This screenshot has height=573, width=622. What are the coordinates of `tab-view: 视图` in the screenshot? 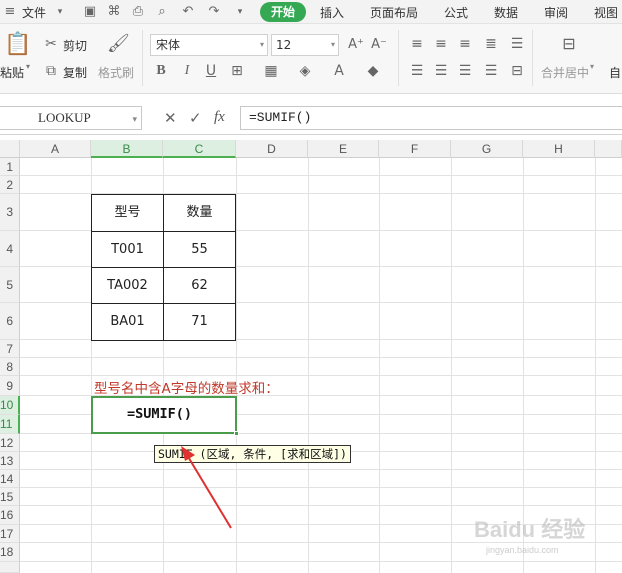 It's located at (606, 12).